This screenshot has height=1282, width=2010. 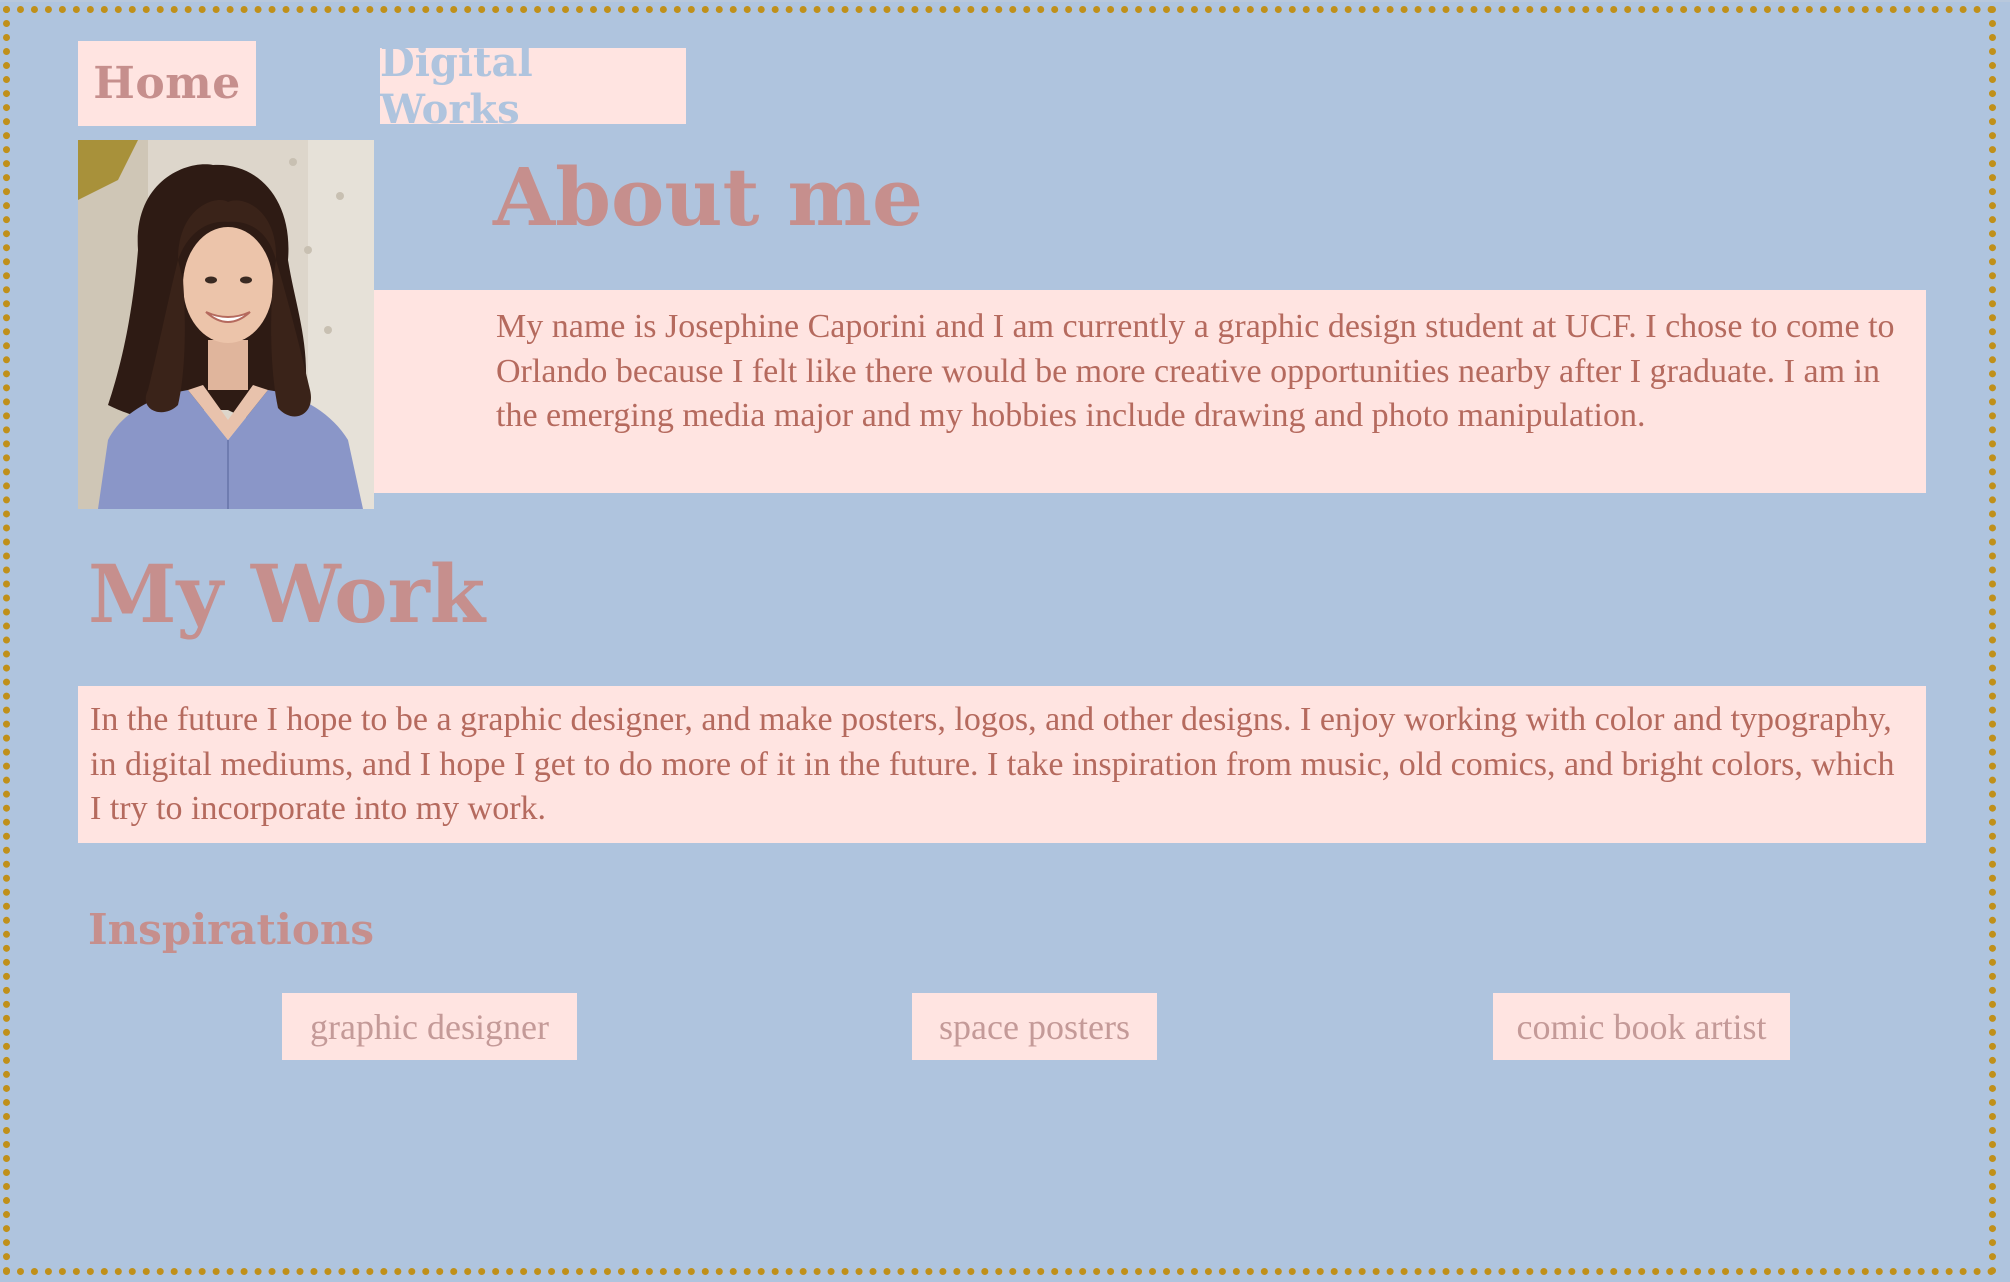 What do you see at coordinates (533, 86) in the screenshot?
I see `nav-digital-works-link: Digital Works` at bounding box center [533, 86].